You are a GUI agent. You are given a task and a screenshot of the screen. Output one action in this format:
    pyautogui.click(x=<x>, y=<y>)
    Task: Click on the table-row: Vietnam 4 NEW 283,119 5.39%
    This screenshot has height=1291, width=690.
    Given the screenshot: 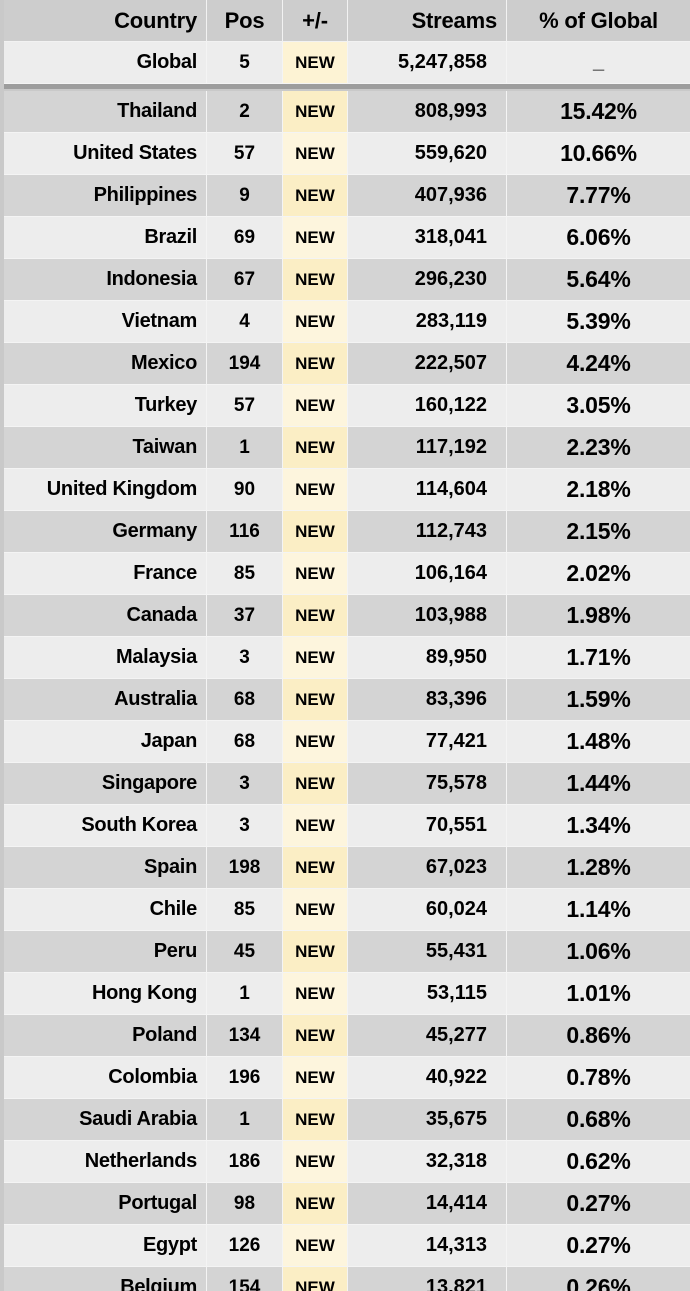 What is the action you would take?
    pyautogui.click(x=347, y=322)
    